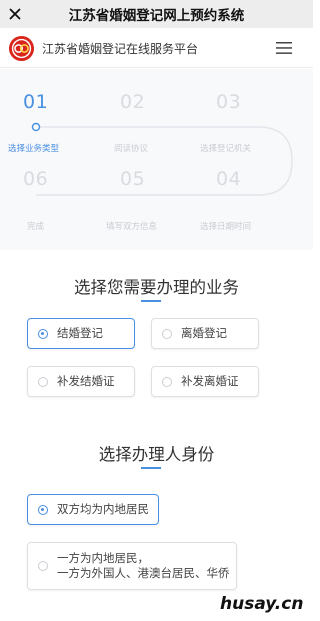 This screenshot has height=621, width=320. I want to click on option-label: 结婚登记, so click(80, 333).